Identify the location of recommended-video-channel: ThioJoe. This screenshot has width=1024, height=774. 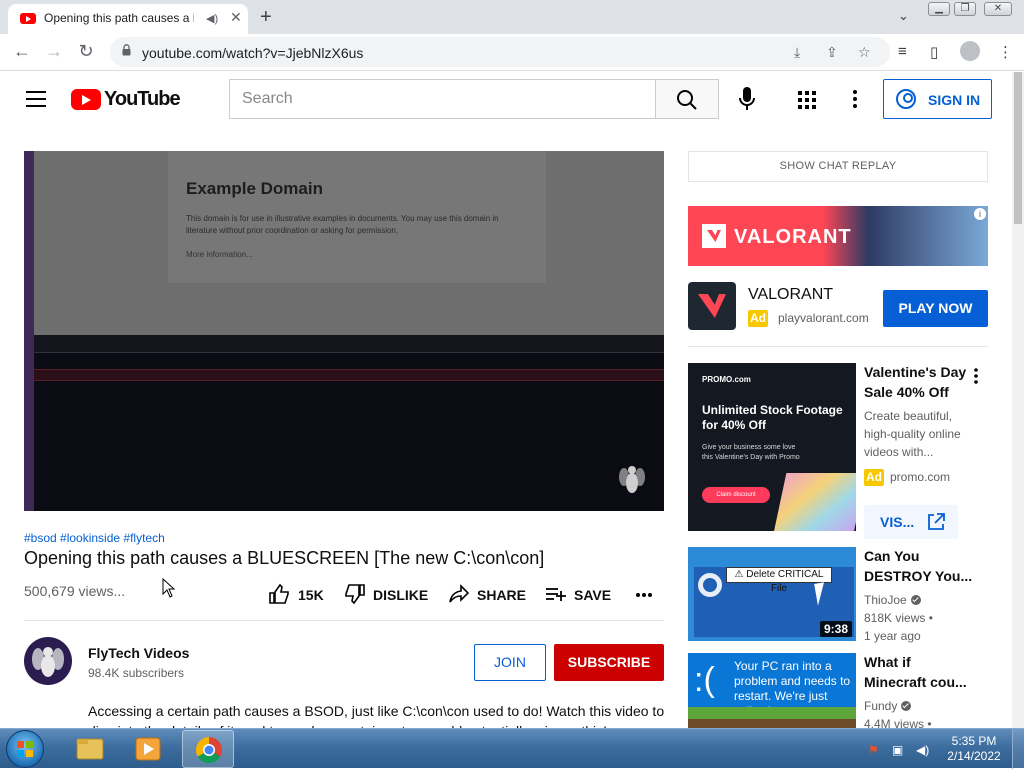
(892, 600).